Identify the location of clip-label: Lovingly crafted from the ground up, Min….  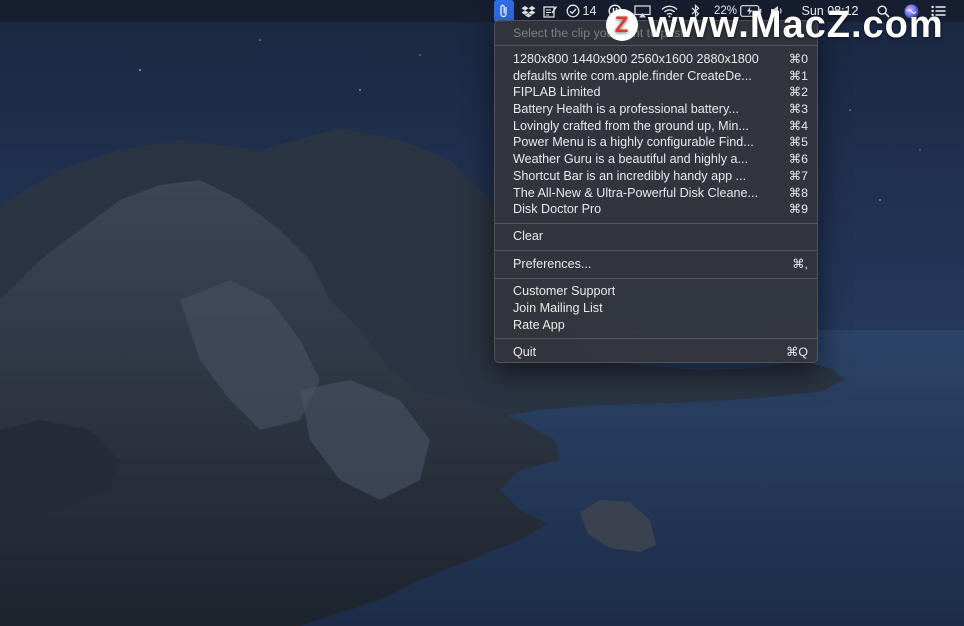
(631, 126).